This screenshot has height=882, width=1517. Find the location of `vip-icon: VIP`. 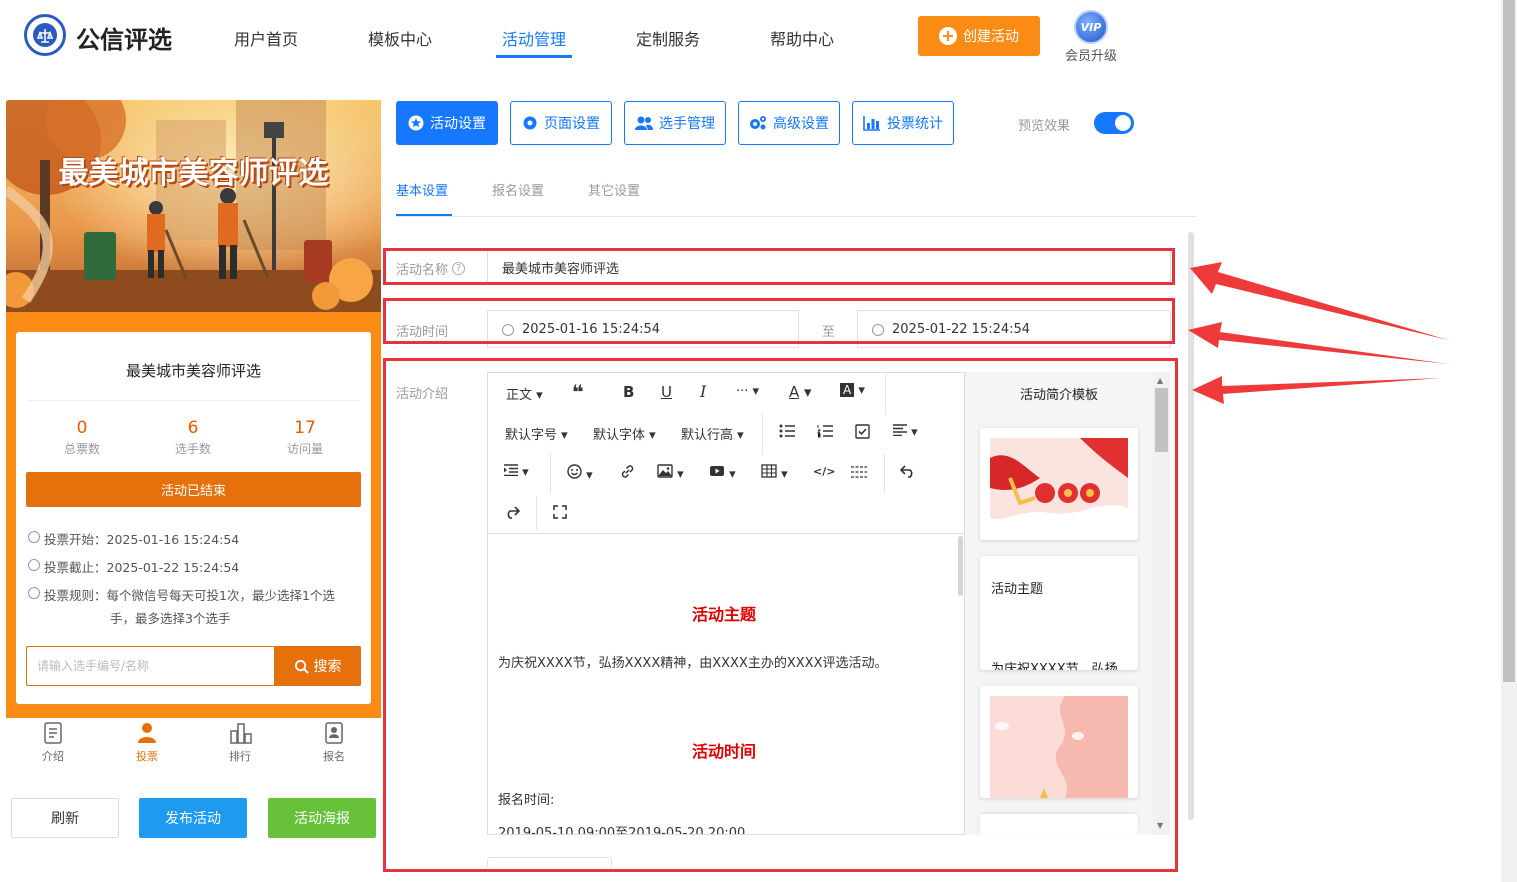

vip-icon: VIP is located at coordinates (1091, 27).